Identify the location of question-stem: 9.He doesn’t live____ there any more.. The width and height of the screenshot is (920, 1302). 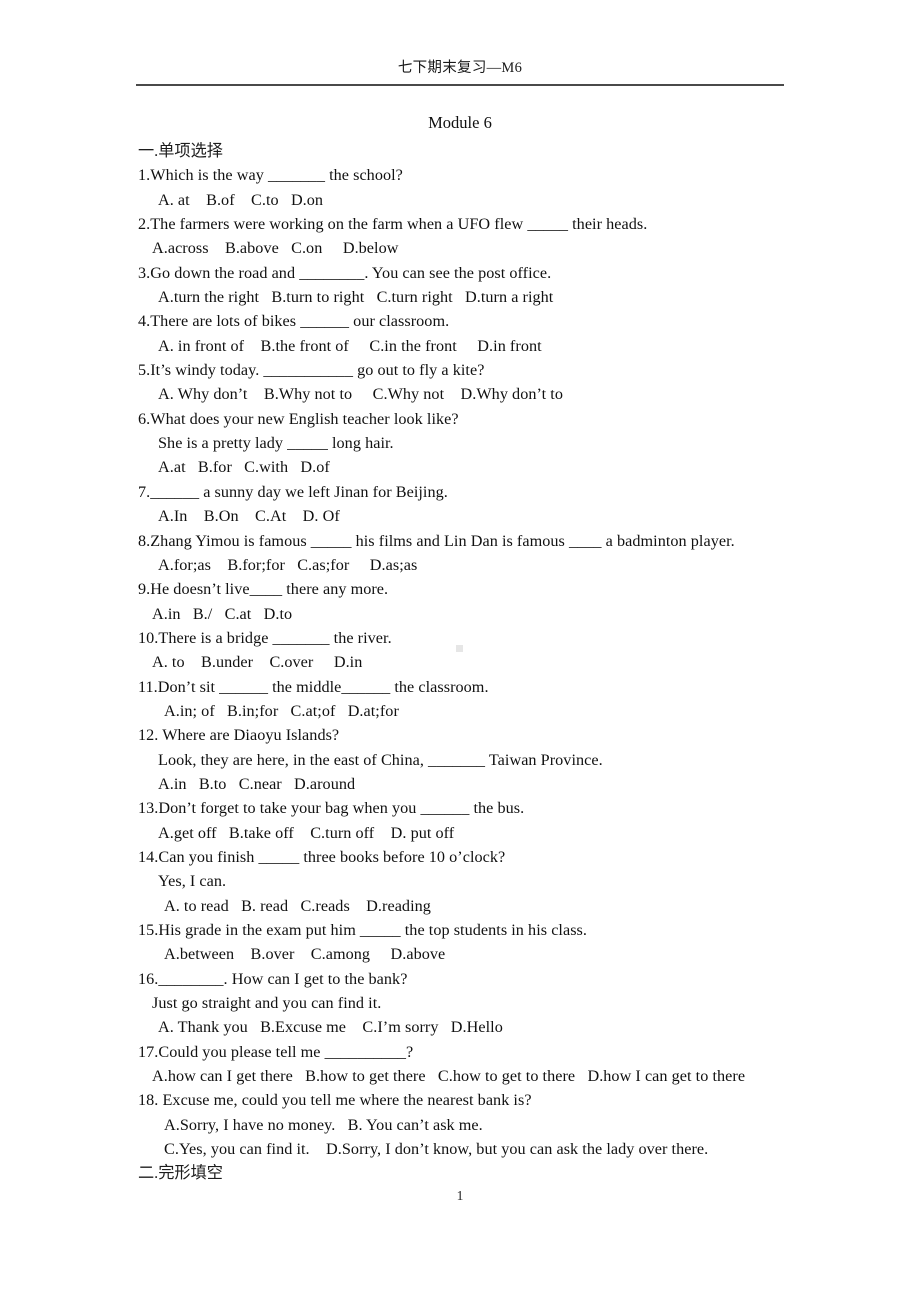
(263, 589).